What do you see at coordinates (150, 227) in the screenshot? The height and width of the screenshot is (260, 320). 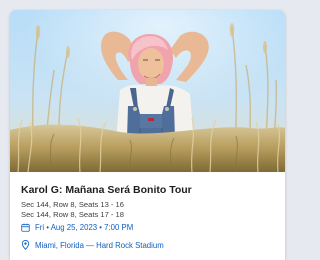 I see `event-date: Fri • Aug 25, 2023 • 7:00 PM` at bounding box center [150, 227].